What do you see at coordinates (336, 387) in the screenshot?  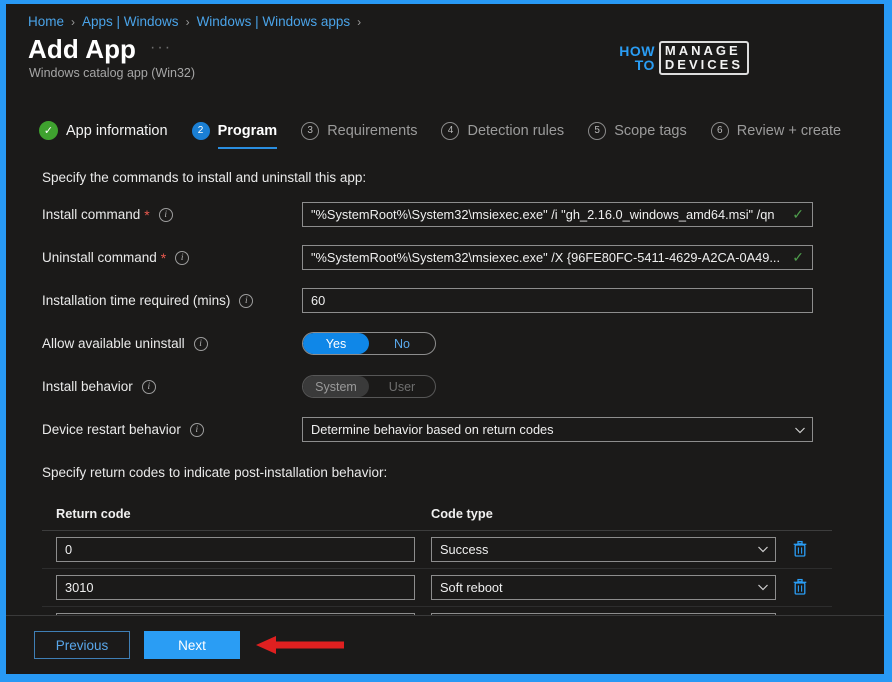 I see `toggle-option-system: System` at bounding box center [336, 387].